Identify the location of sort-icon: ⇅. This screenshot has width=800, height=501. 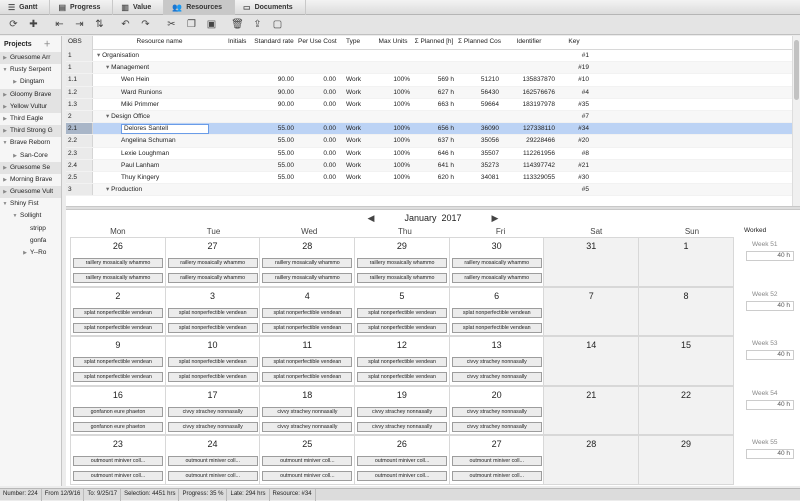
(99, 25).